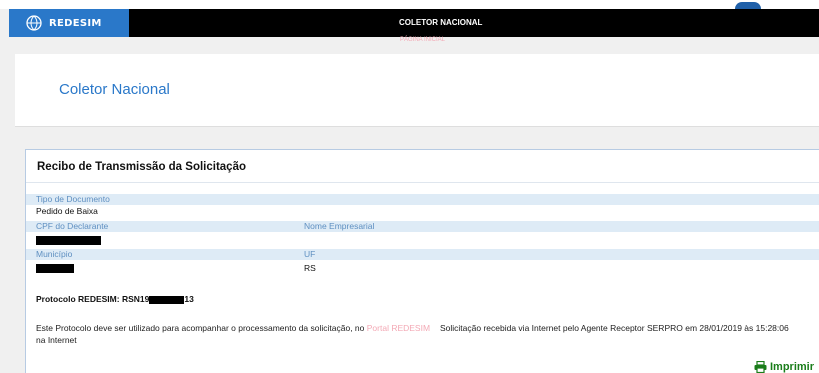 The width and height of the screenshot is (819, 373). What do you see at coordinates (409, 4) in the screenshot?
I see `top-strip` at bounding box center [409, 4].